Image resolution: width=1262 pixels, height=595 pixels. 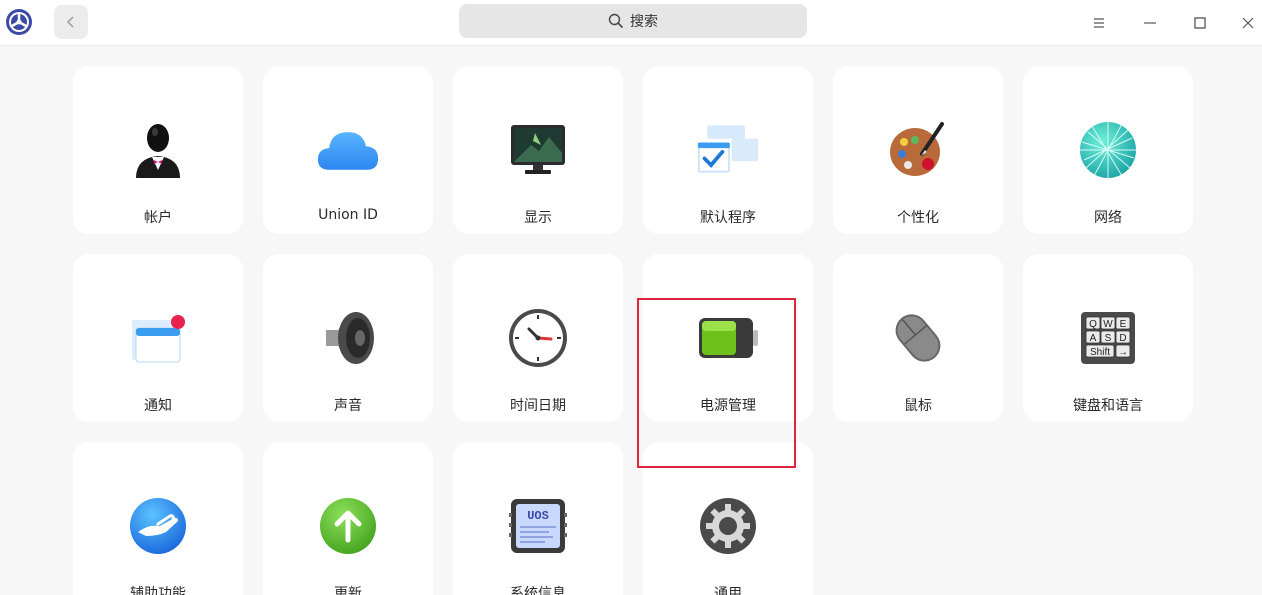 I want to click on mouse-icon, so click(x=918, y=338).